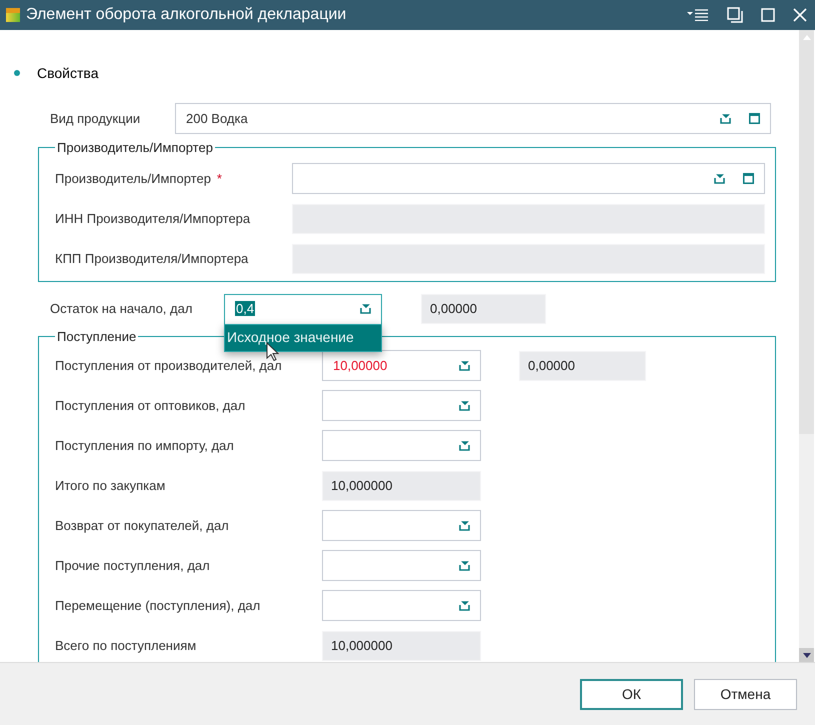  I want to click on window-title: Элемент оборота алкогольной декларации, so click(187, 15).